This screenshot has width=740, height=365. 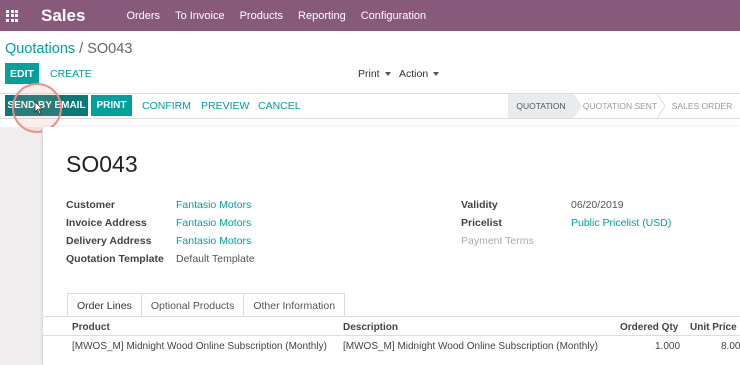 What do you see at coordinates (110, 49) in the screenshot?
I see `breadcrumb-current: SO043` at bounding box center [110, 49].